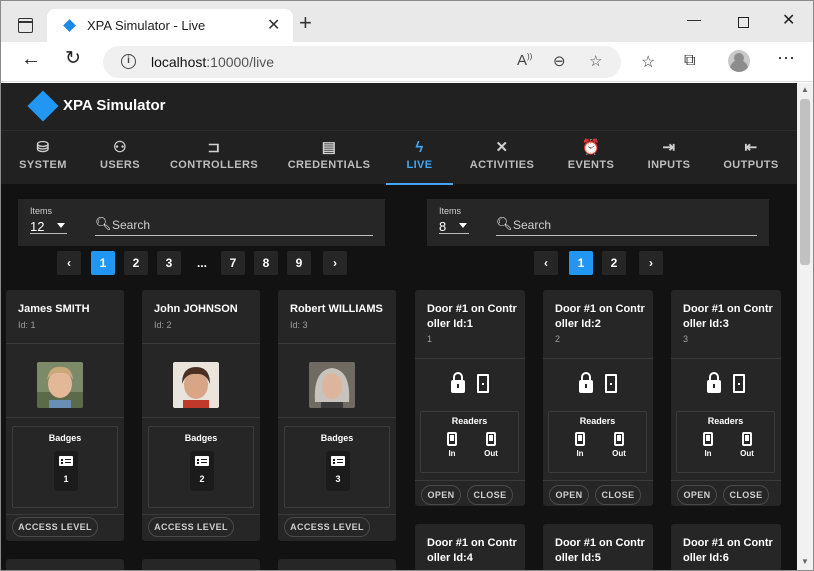  What do you see at coordinates (31, 59) in the screenshot?
I see `back-arrow-icon: ←` at bounding box center [31, 59].